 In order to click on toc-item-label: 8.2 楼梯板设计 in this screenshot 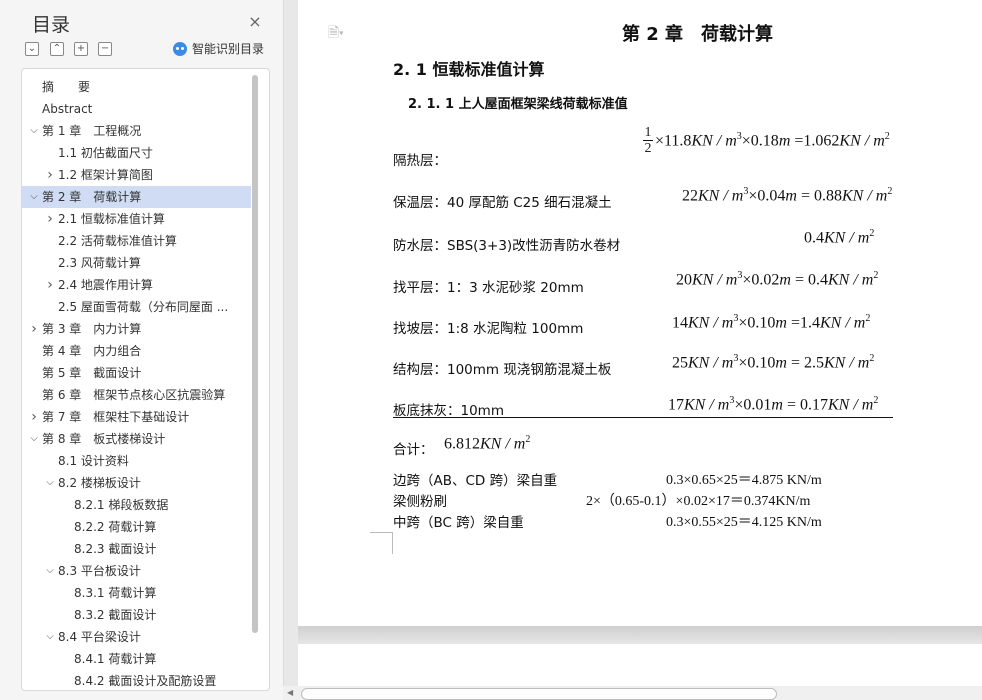, I will do `click(99, 483)`.